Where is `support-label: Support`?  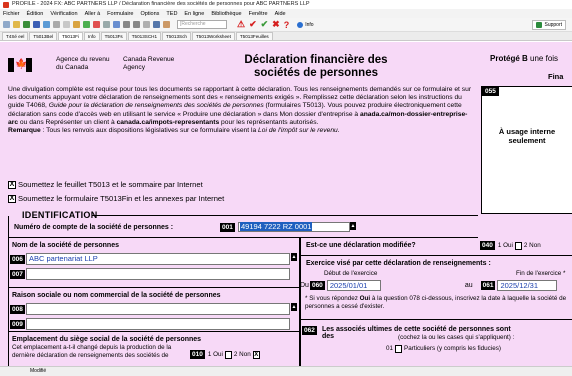
support-label: Support is located at coordinates (553, 25).